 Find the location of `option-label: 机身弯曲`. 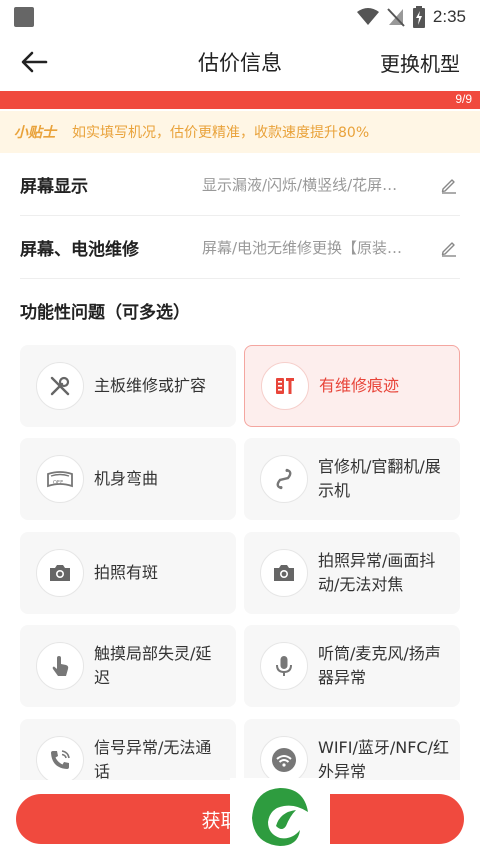

option-label: 机身弯曲 is located at coordinates (126, 478).